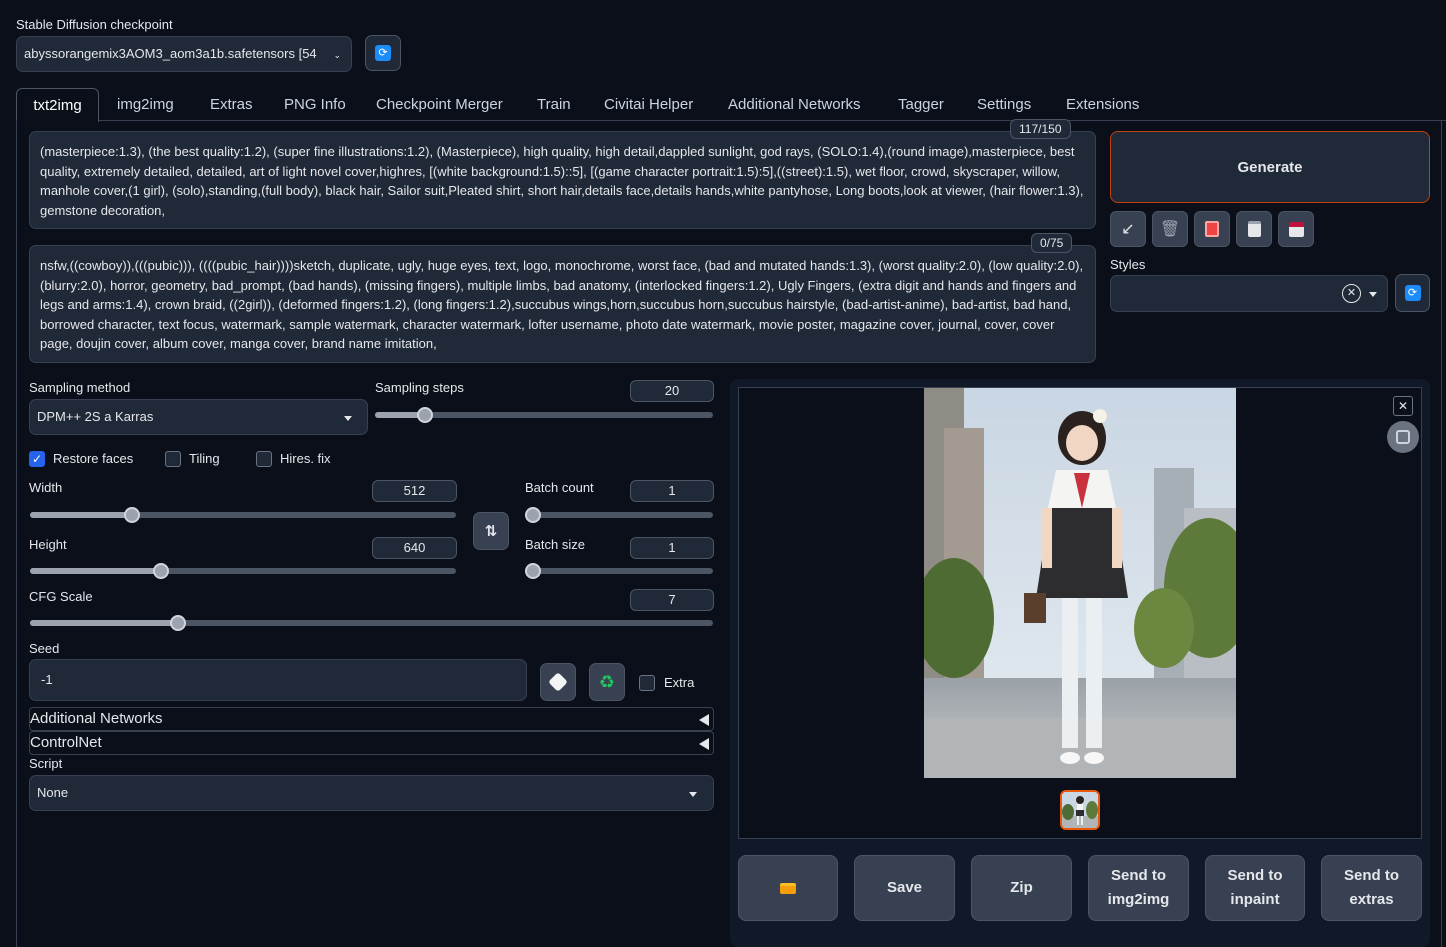  I want to click on batch-size-input: 1, so click(672, 548).